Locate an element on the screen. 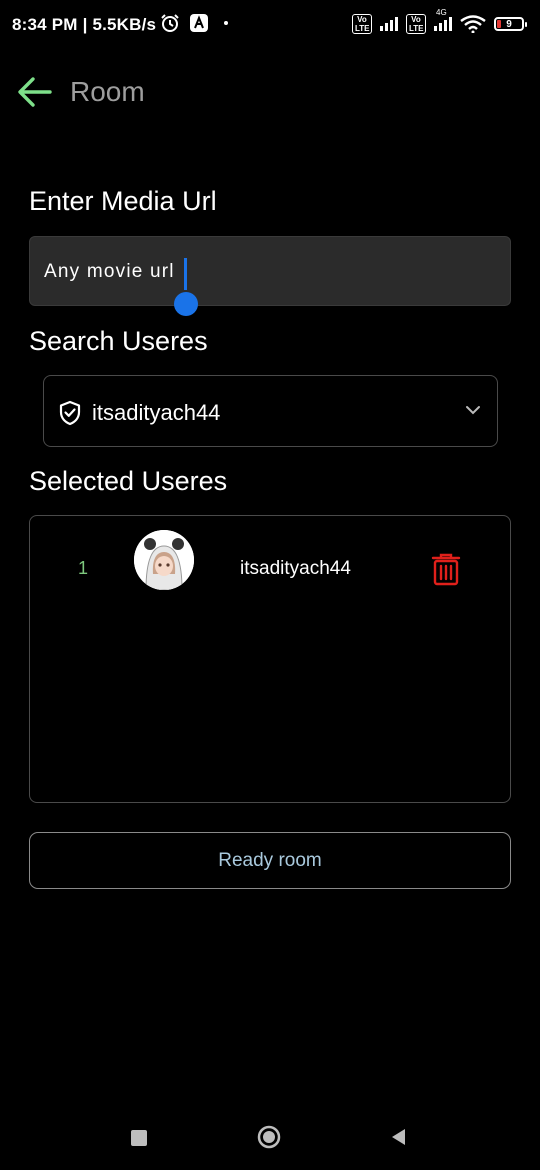 Image resolution: width=540 pixels, height=1170 pixels. media-url-label: Enter Media Url is located at coordinates (123, 201).